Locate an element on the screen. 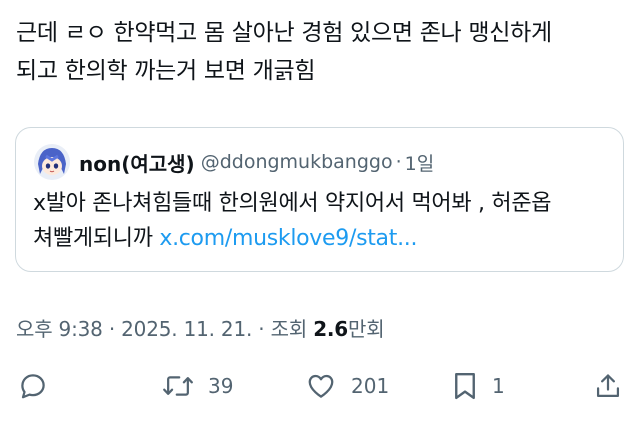 This screenshot has width=640, height=429. retweet-count: 39 is located at coordinates (221, 386).